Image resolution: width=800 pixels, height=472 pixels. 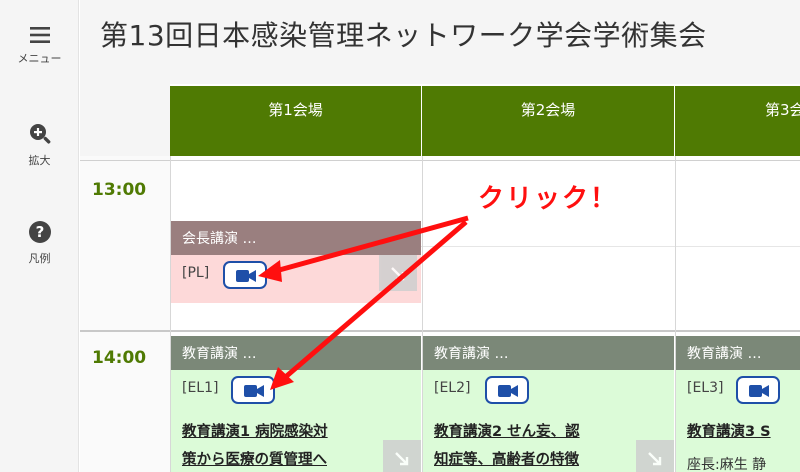 What do you see at coordinates (548, 199) in the screenshot?
I see `click-annotation: クリック！` at bounding box center [548, 199].